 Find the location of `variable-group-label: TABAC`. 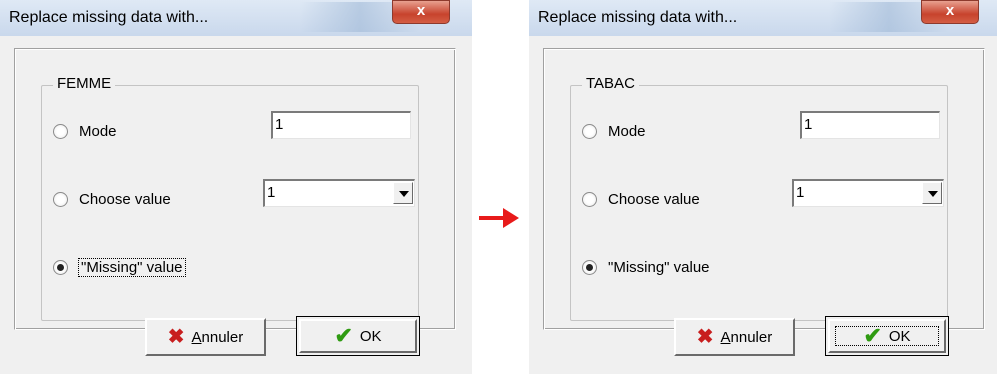

variable-group-label: TABAC is located at coordinates (610, 83).